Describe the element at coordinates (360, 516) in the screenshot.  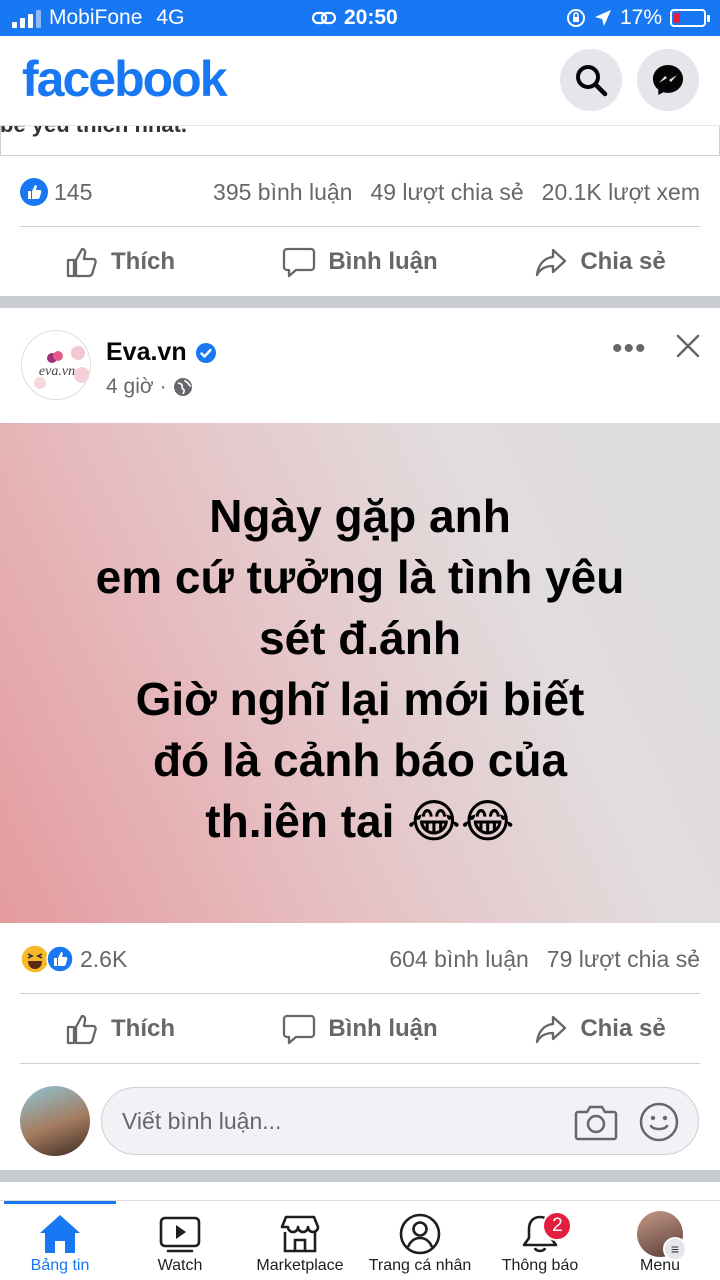
I see `text-line: Ngày gặp anh` at that location.